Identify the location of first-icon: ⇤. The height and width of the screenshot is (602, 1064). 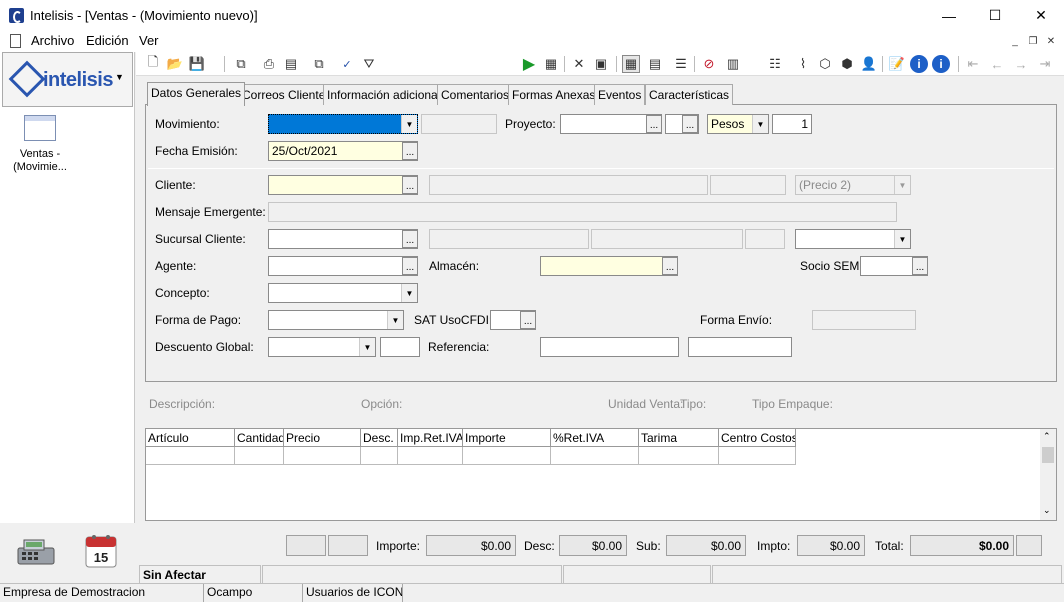
(973, 64).